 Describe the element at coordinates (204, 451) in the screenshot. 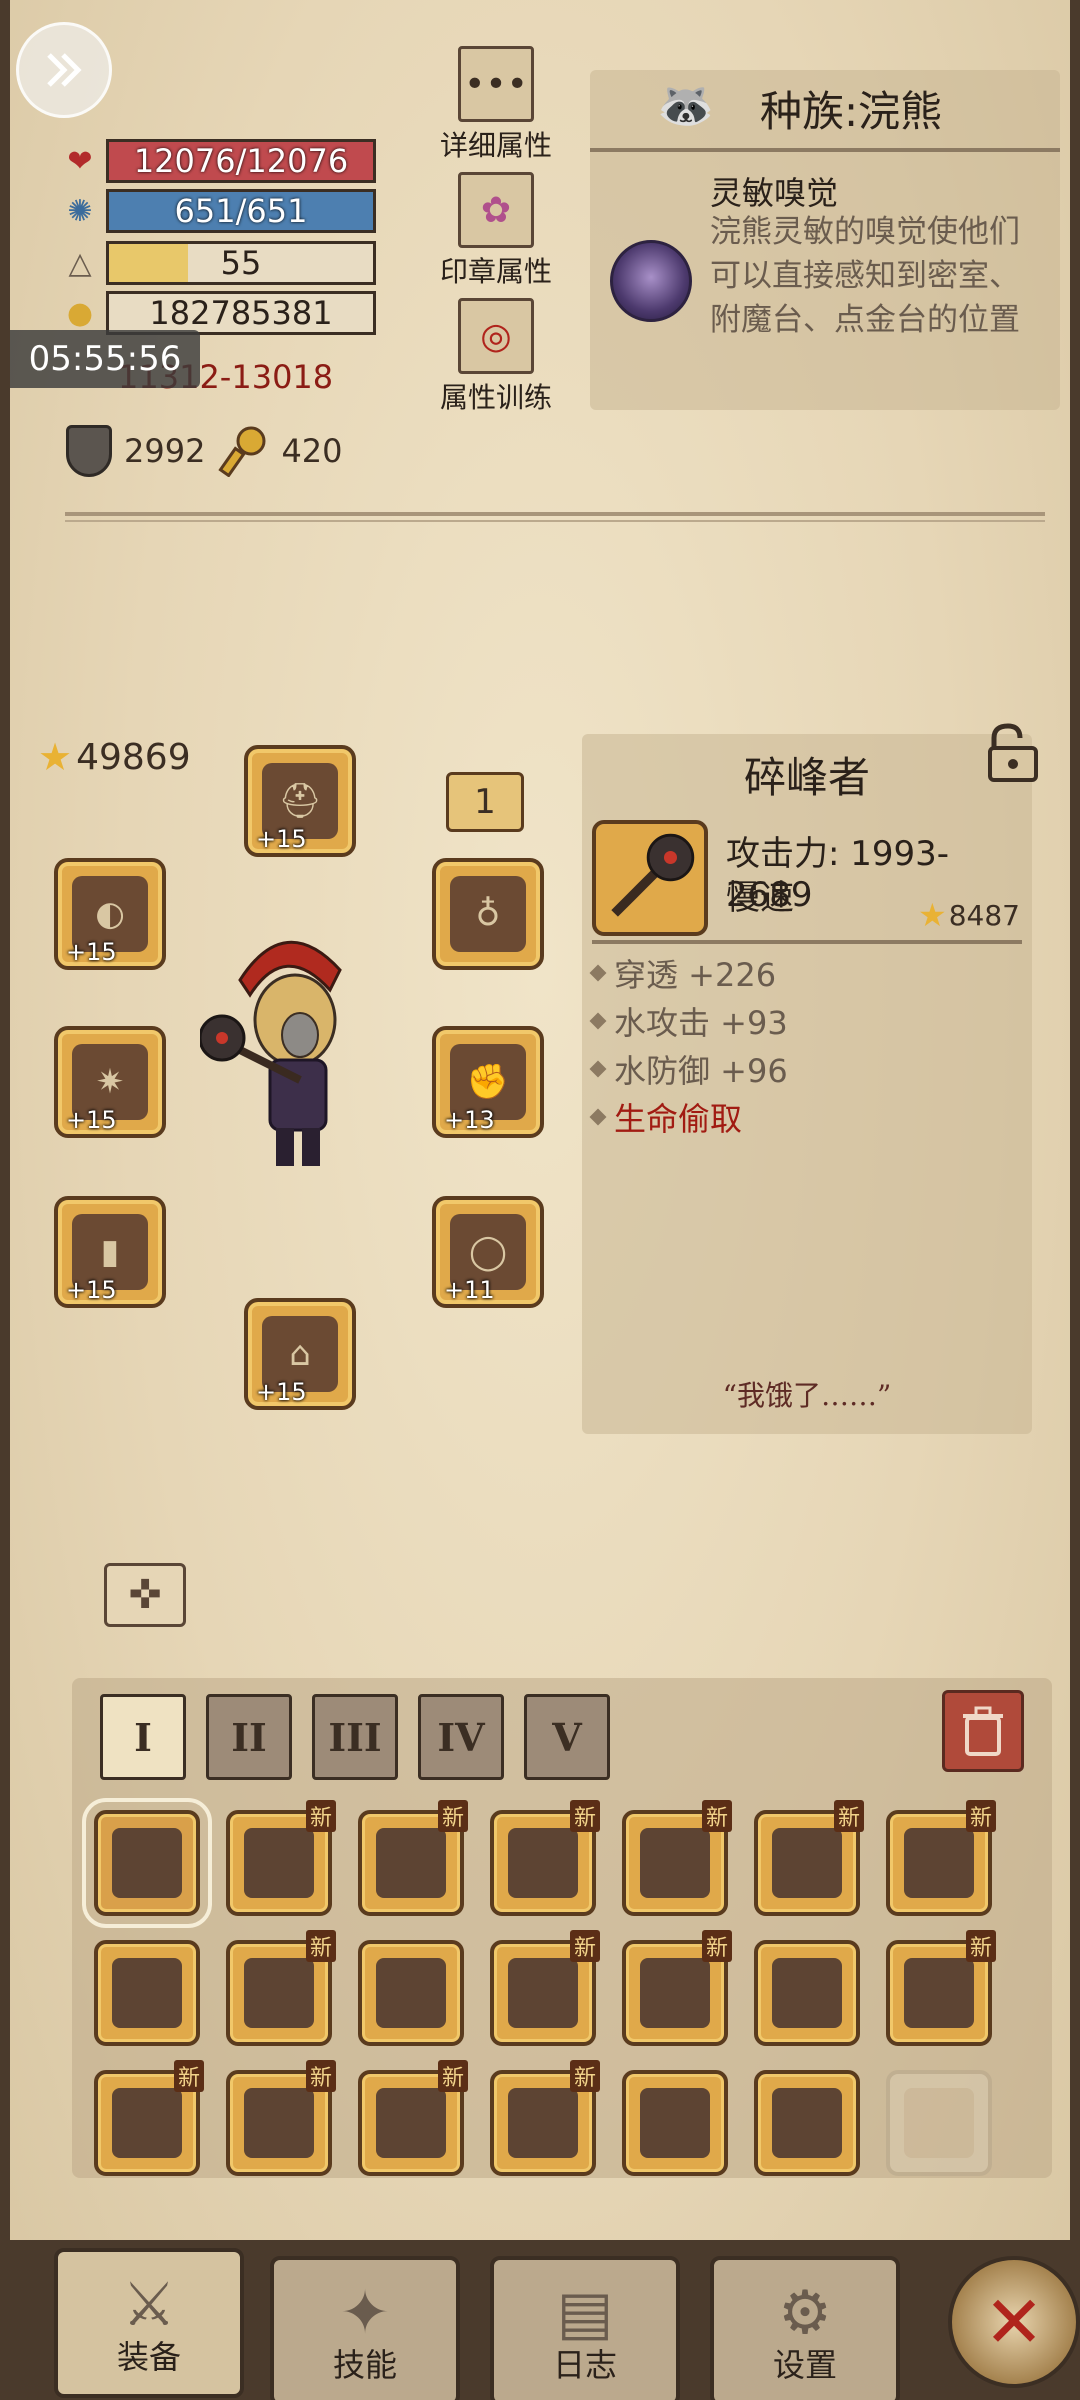

I see `defense-row: 2992 420` at that location.